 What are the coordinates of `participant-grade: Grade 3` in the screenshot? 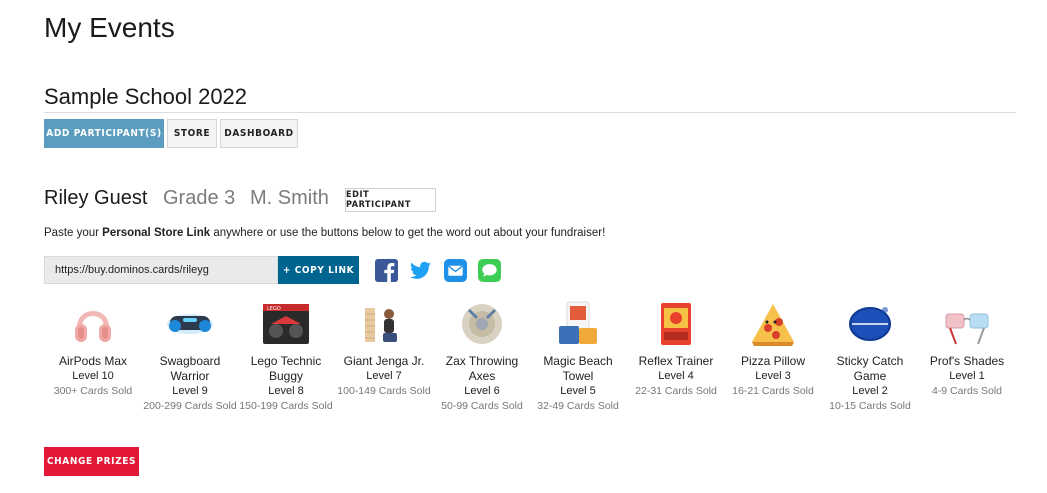 It's located at (199, 198).